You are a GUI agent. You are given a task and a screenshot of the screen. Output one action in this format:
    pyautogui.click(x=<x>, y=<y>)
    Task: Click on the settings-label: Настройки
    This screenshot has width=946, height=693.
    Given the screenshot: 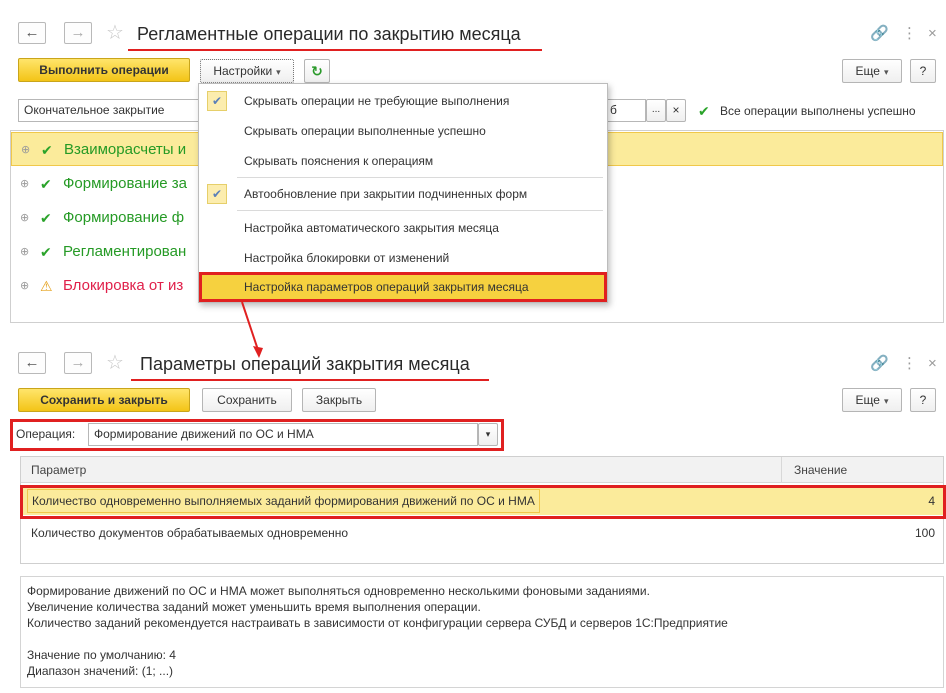 What is the action you would take?
    pyautogui.click(x=243, y=71)
    